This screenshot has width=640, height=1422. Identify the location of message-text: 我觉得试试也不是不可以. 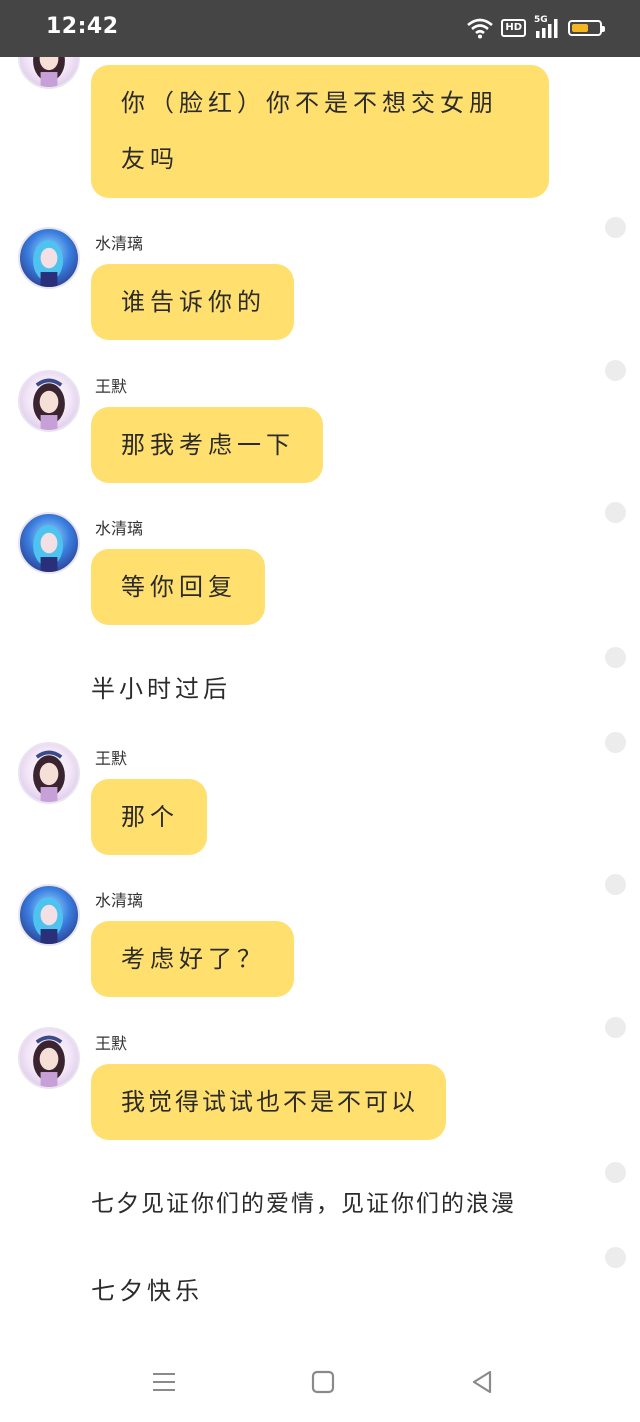
(269, 1102).